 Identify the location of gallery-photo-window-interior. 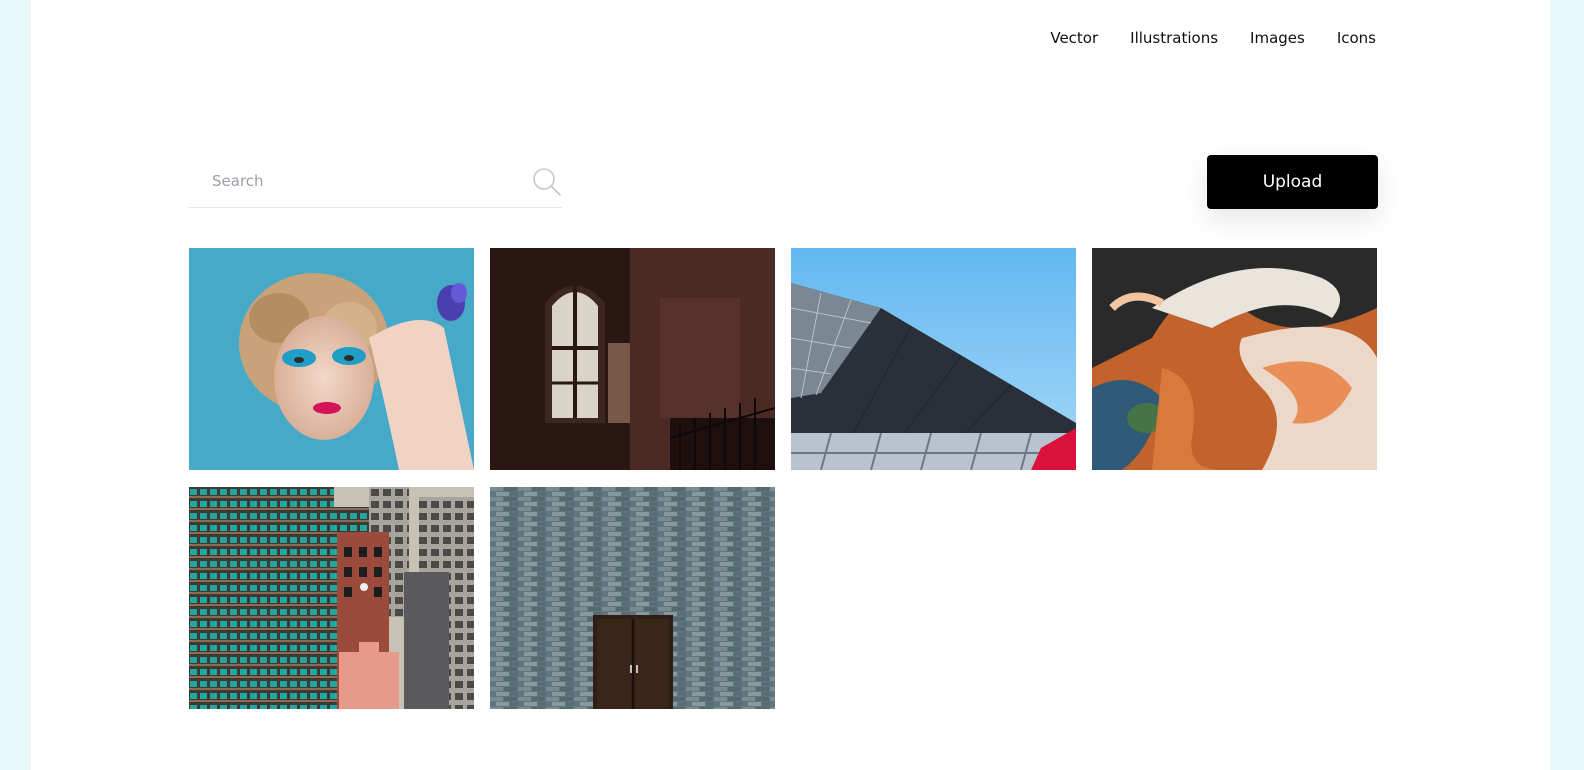
(632, 359).